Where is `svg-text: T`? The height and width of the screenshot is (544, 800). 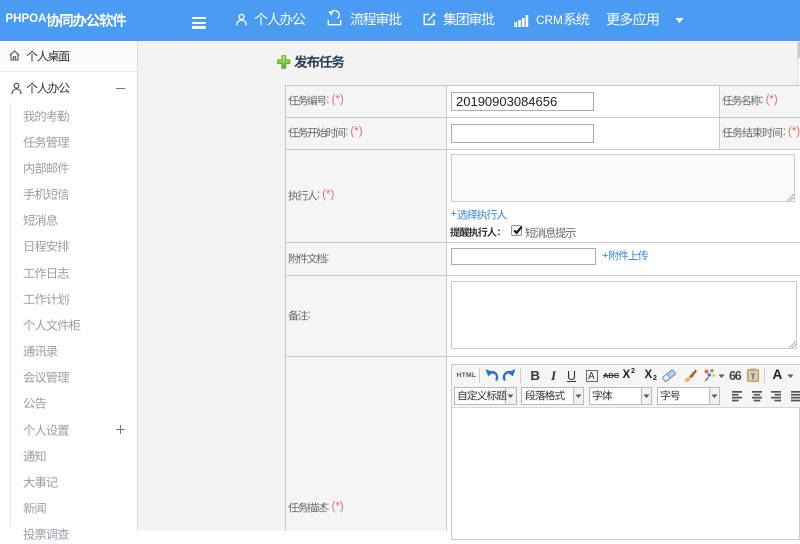
svg-text: T is located at coordinates (753, 377).